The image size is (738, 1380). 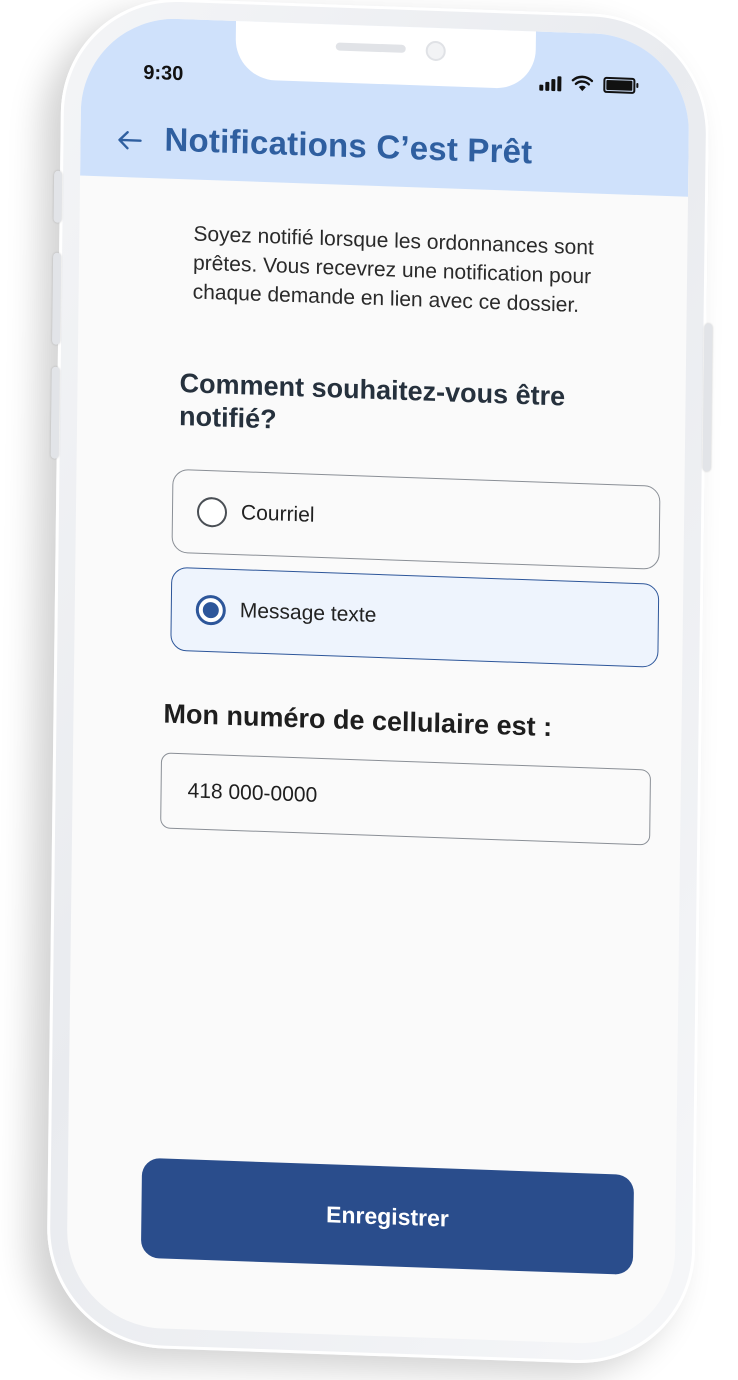 What do you see at coordinates (55, 412) in the screenshot?
I see `side-button-volume-down` at bounding box center [55, 412].